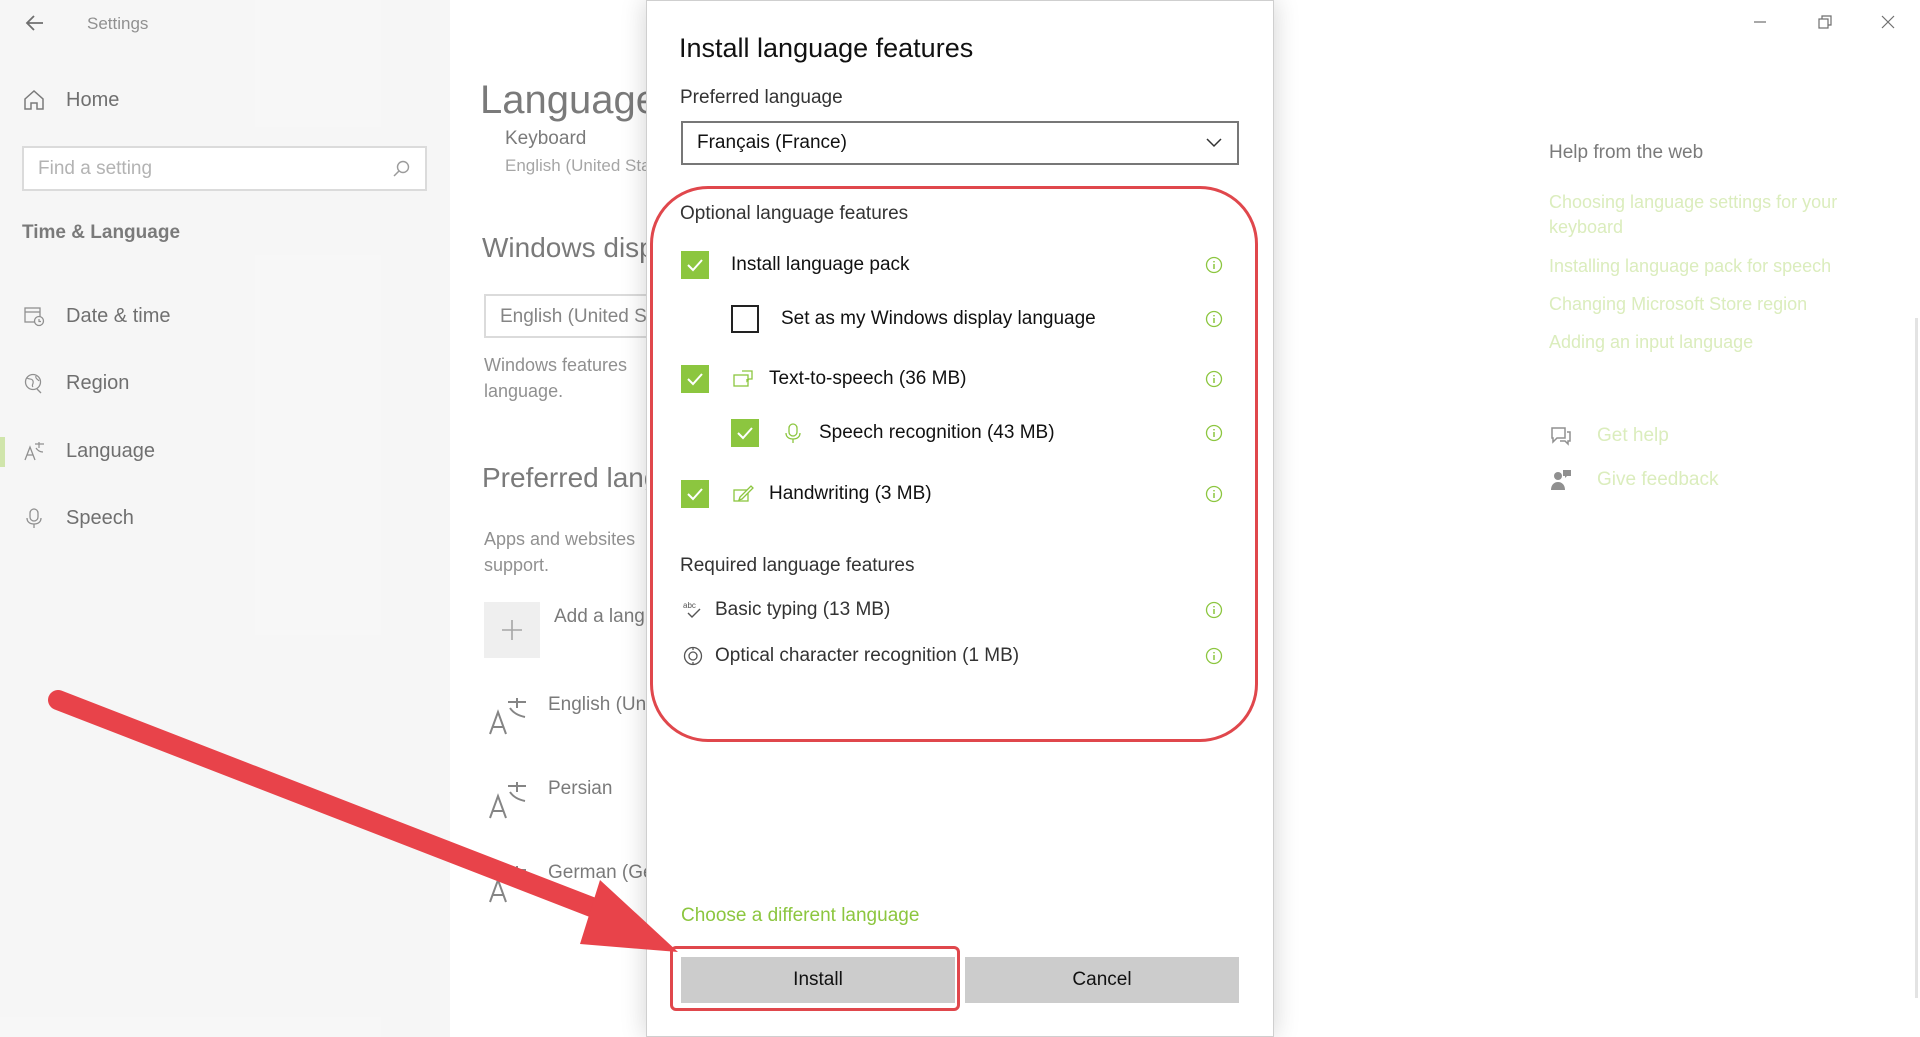 This screenshot has height=1037, width=1920. What do you see at coordinates (118, 315) in the screenshot?
I see `nav-item-label: Date & time` at bounding box center [118, 315].